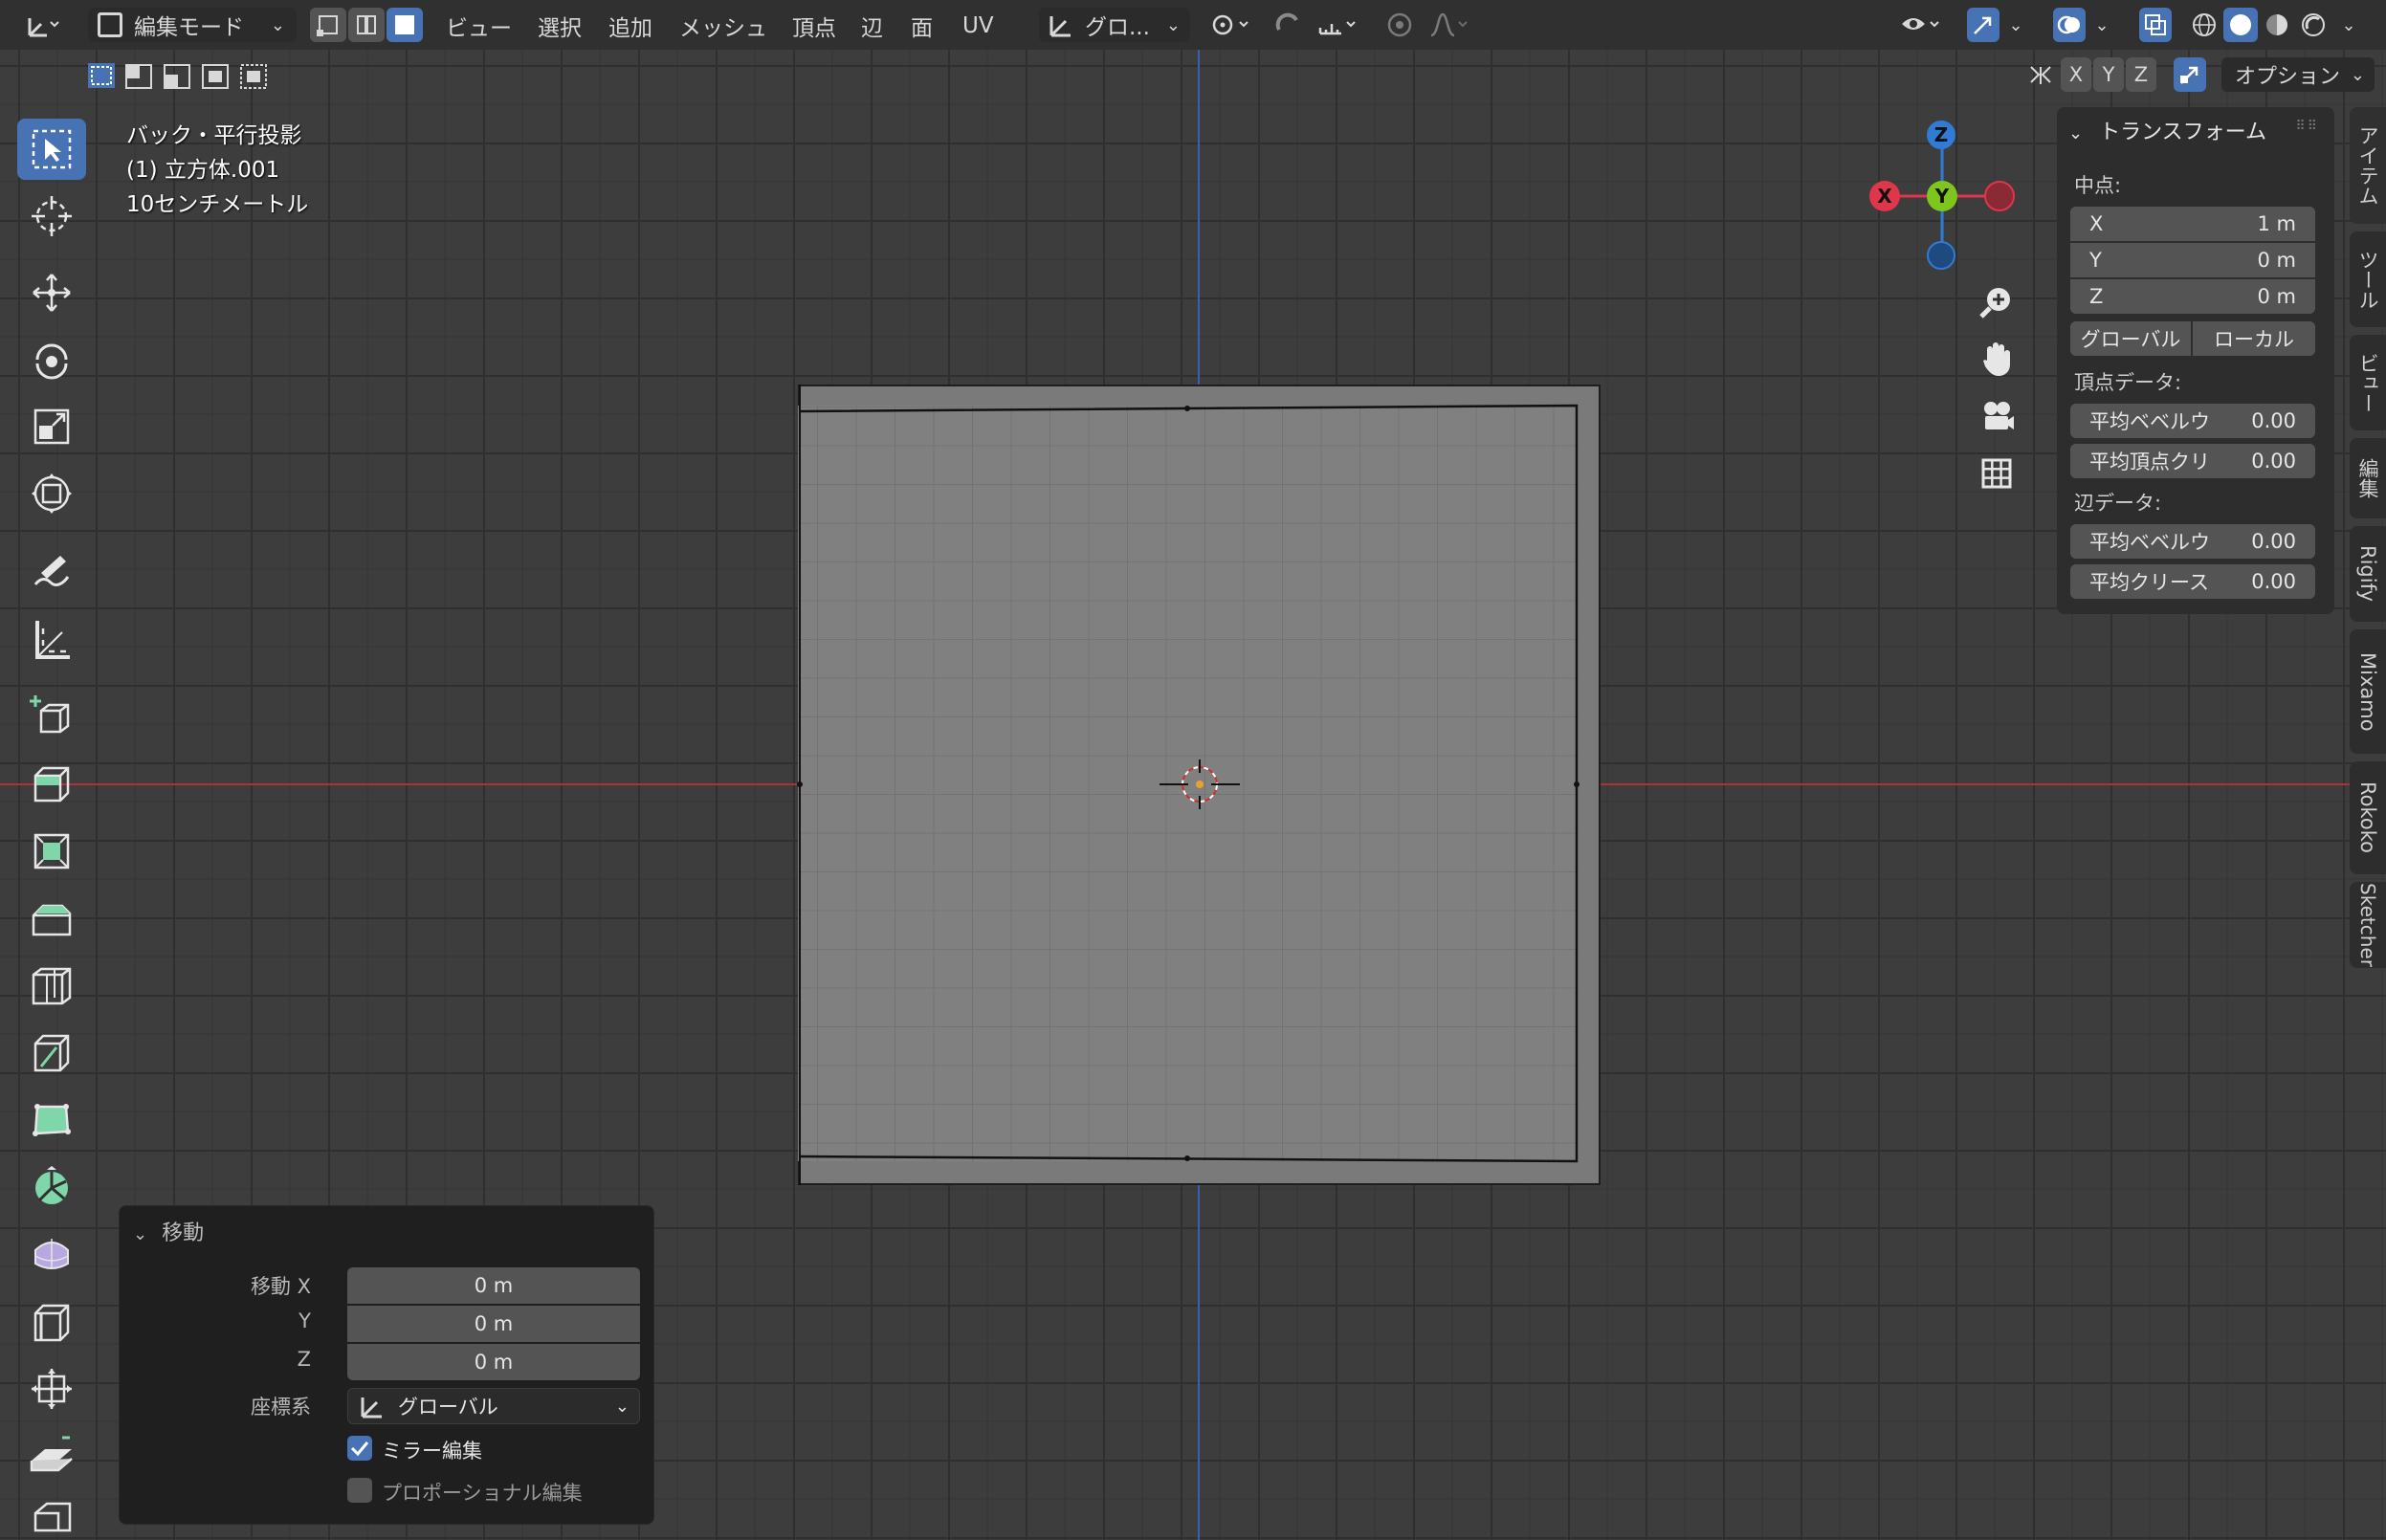  Describe the element at coordinates (2130, 338) in the screenshot. I see `global-toggle: グローバル` at that location.